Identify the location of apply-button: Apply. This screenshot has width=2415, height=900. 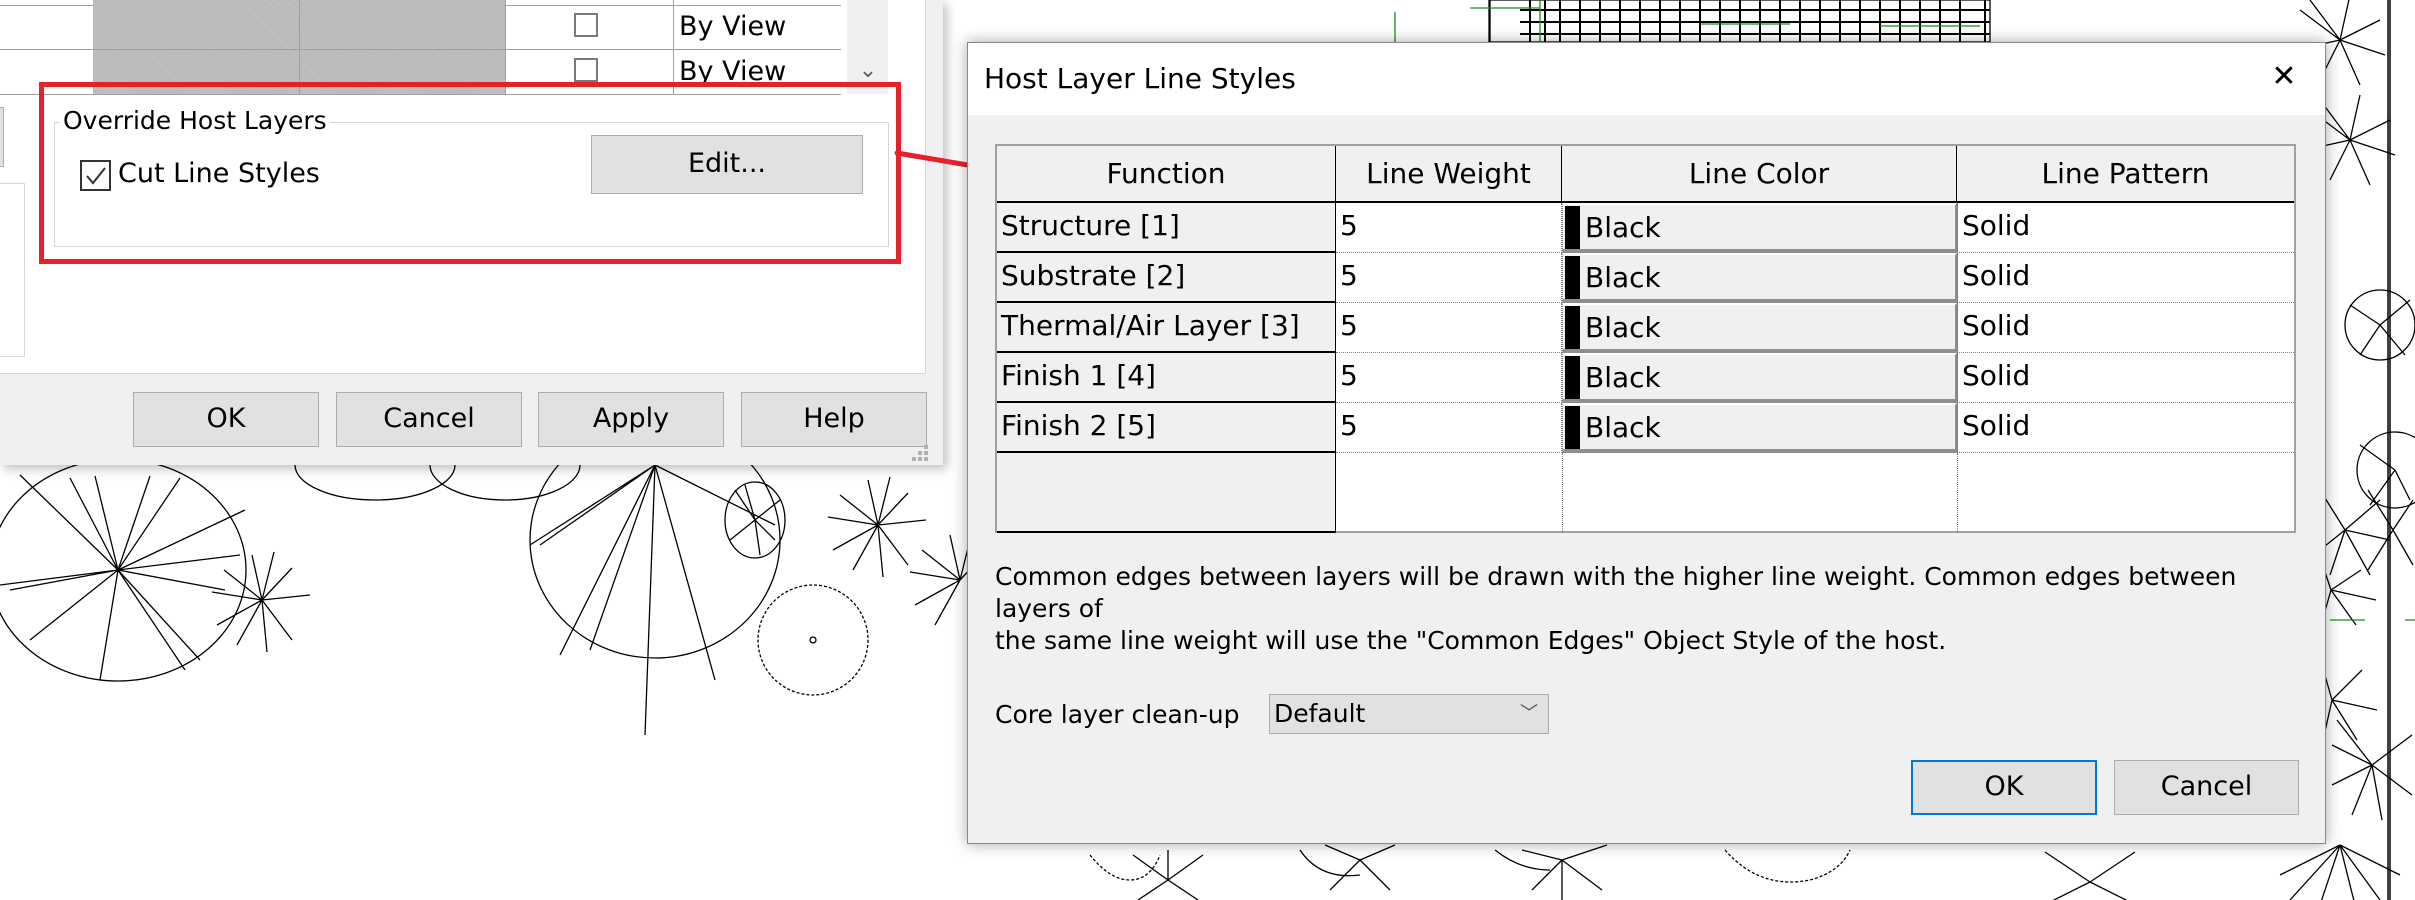
(631, 419).